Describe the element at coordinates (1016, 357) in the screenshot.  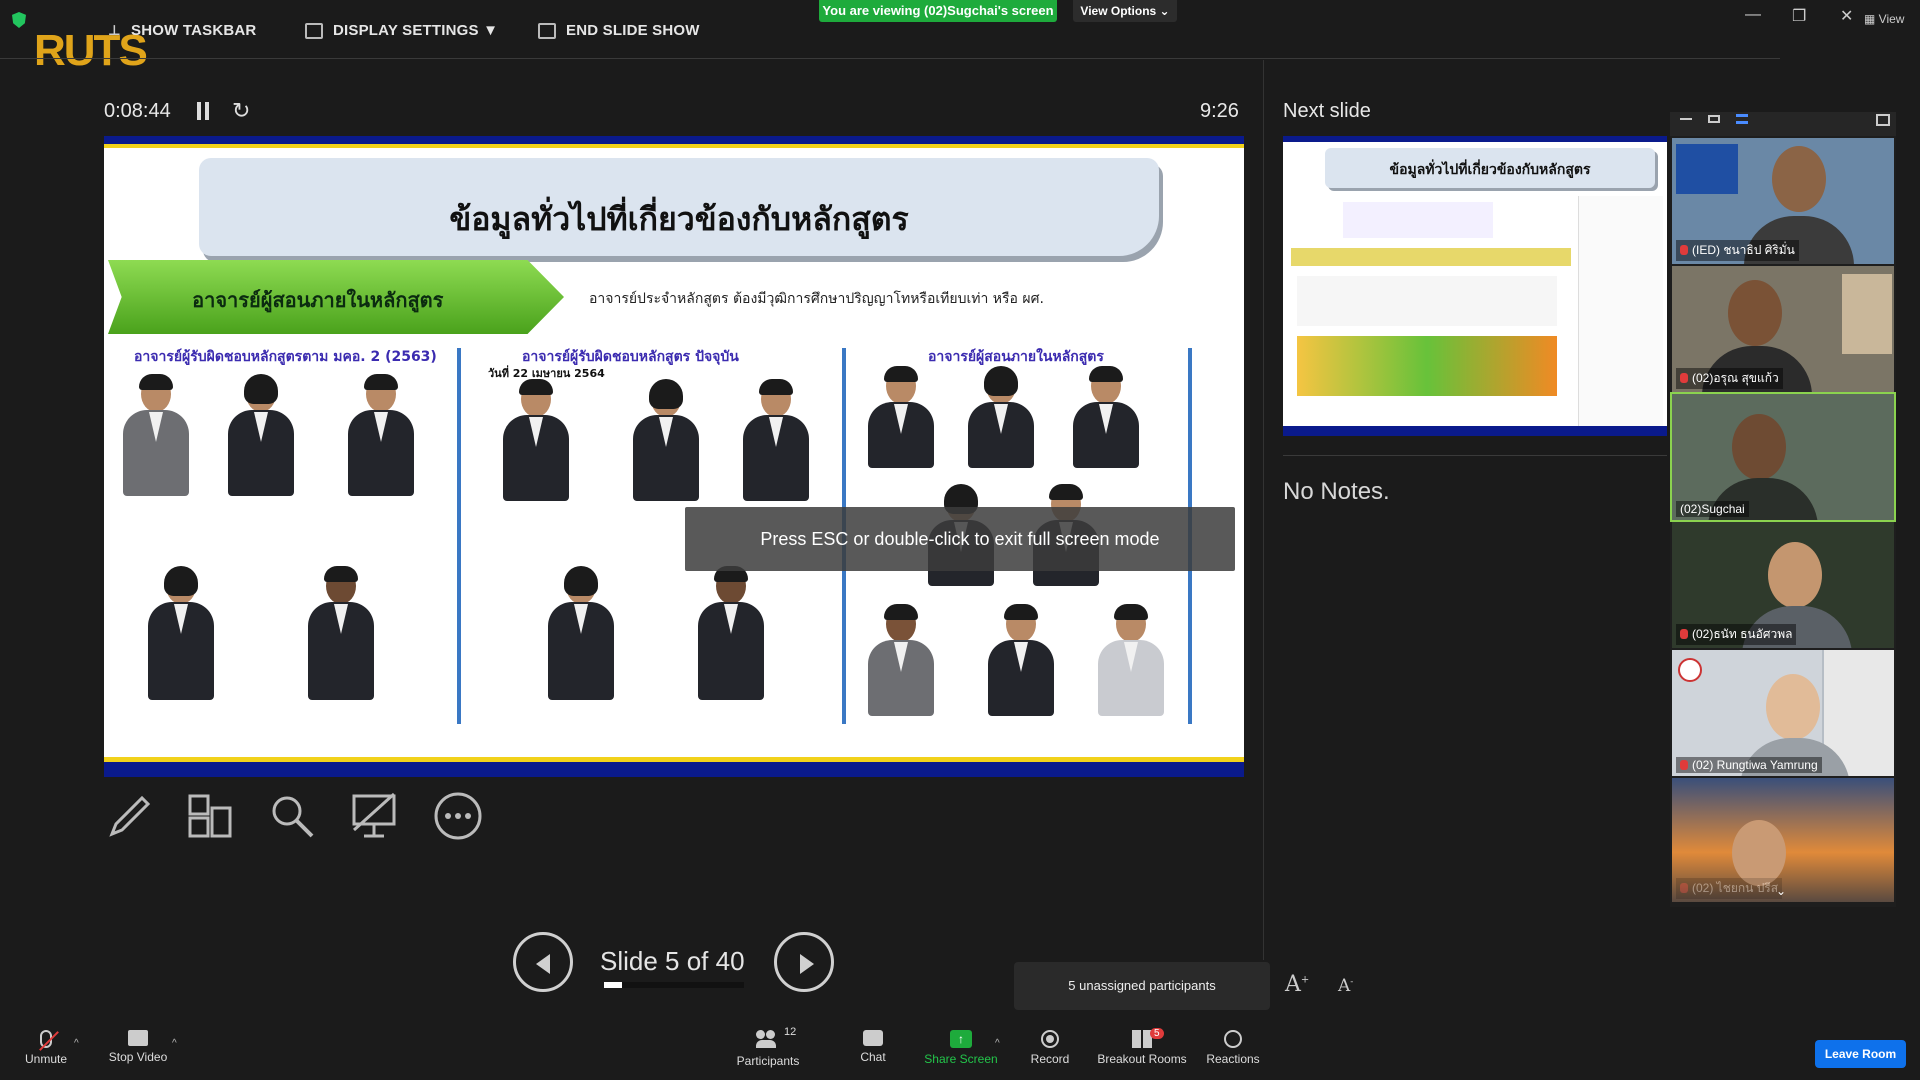
I see `column-heading-3: อาจารย์ผู้สอนภายในหลักสูตร` at that location.